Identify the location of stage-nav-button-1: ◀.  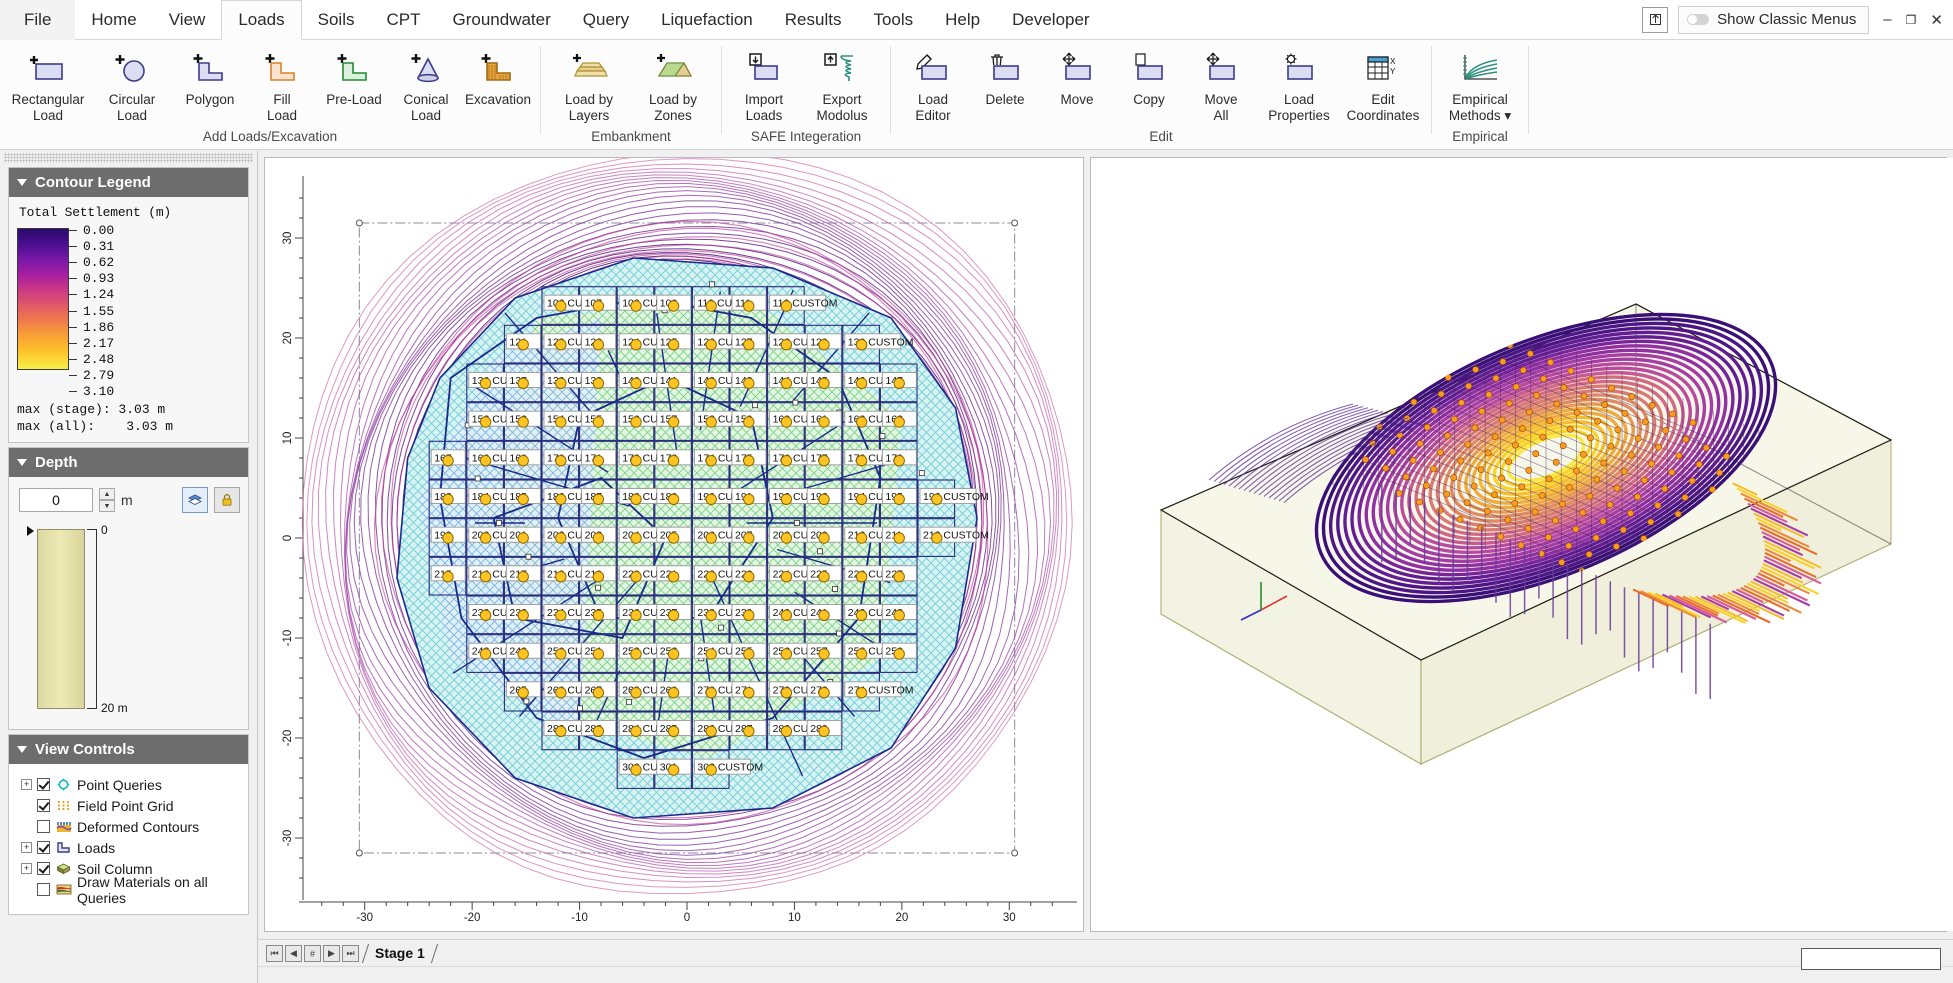
(293, 953).